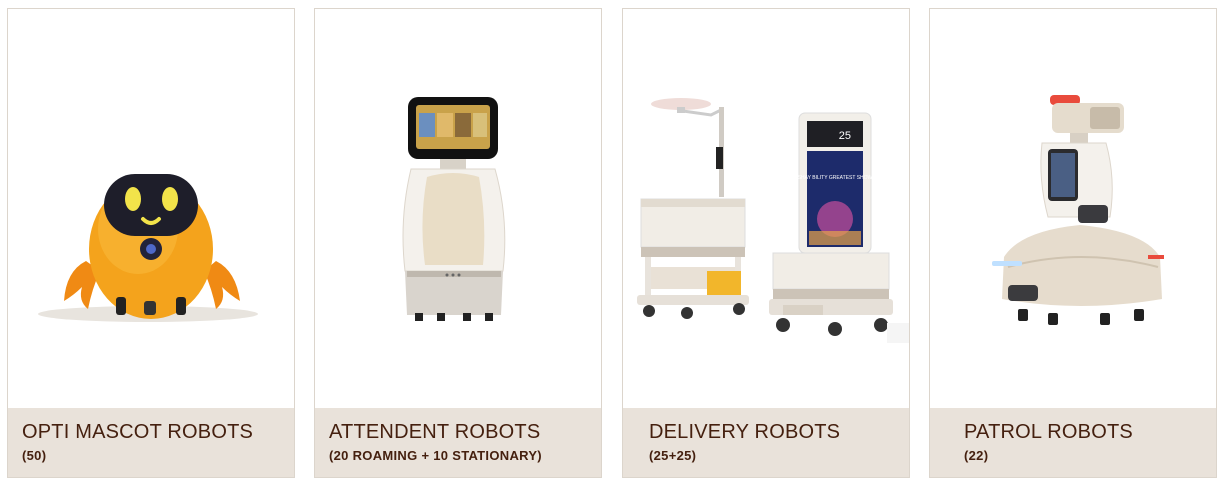 The height and width of the screenshot is (479, 1217). Describe the element at coordinates (976, 455) in the screenshot. I see `card-count: (22)` at that location.